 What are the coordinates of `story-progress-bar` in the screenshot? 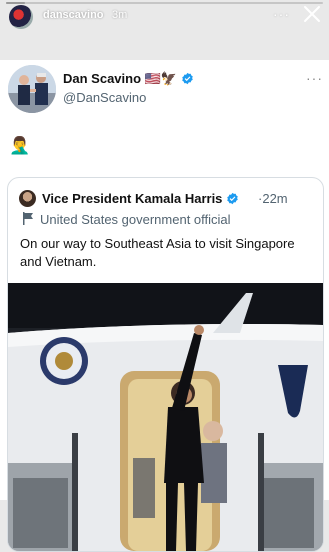 It's located at (164, 3).